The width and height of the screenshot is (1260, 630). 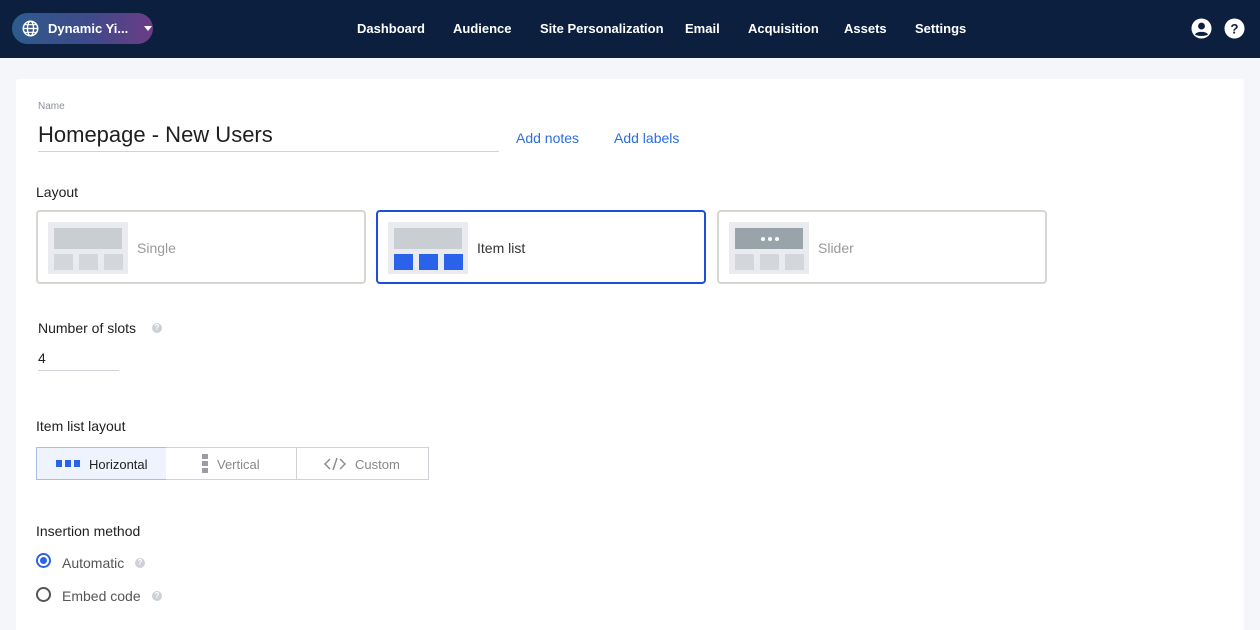 What do you see at coordinates (602, 28) in the screenshot?
I see `nav-site-personalization: Site Personalization` at bounding box center [602, 28].